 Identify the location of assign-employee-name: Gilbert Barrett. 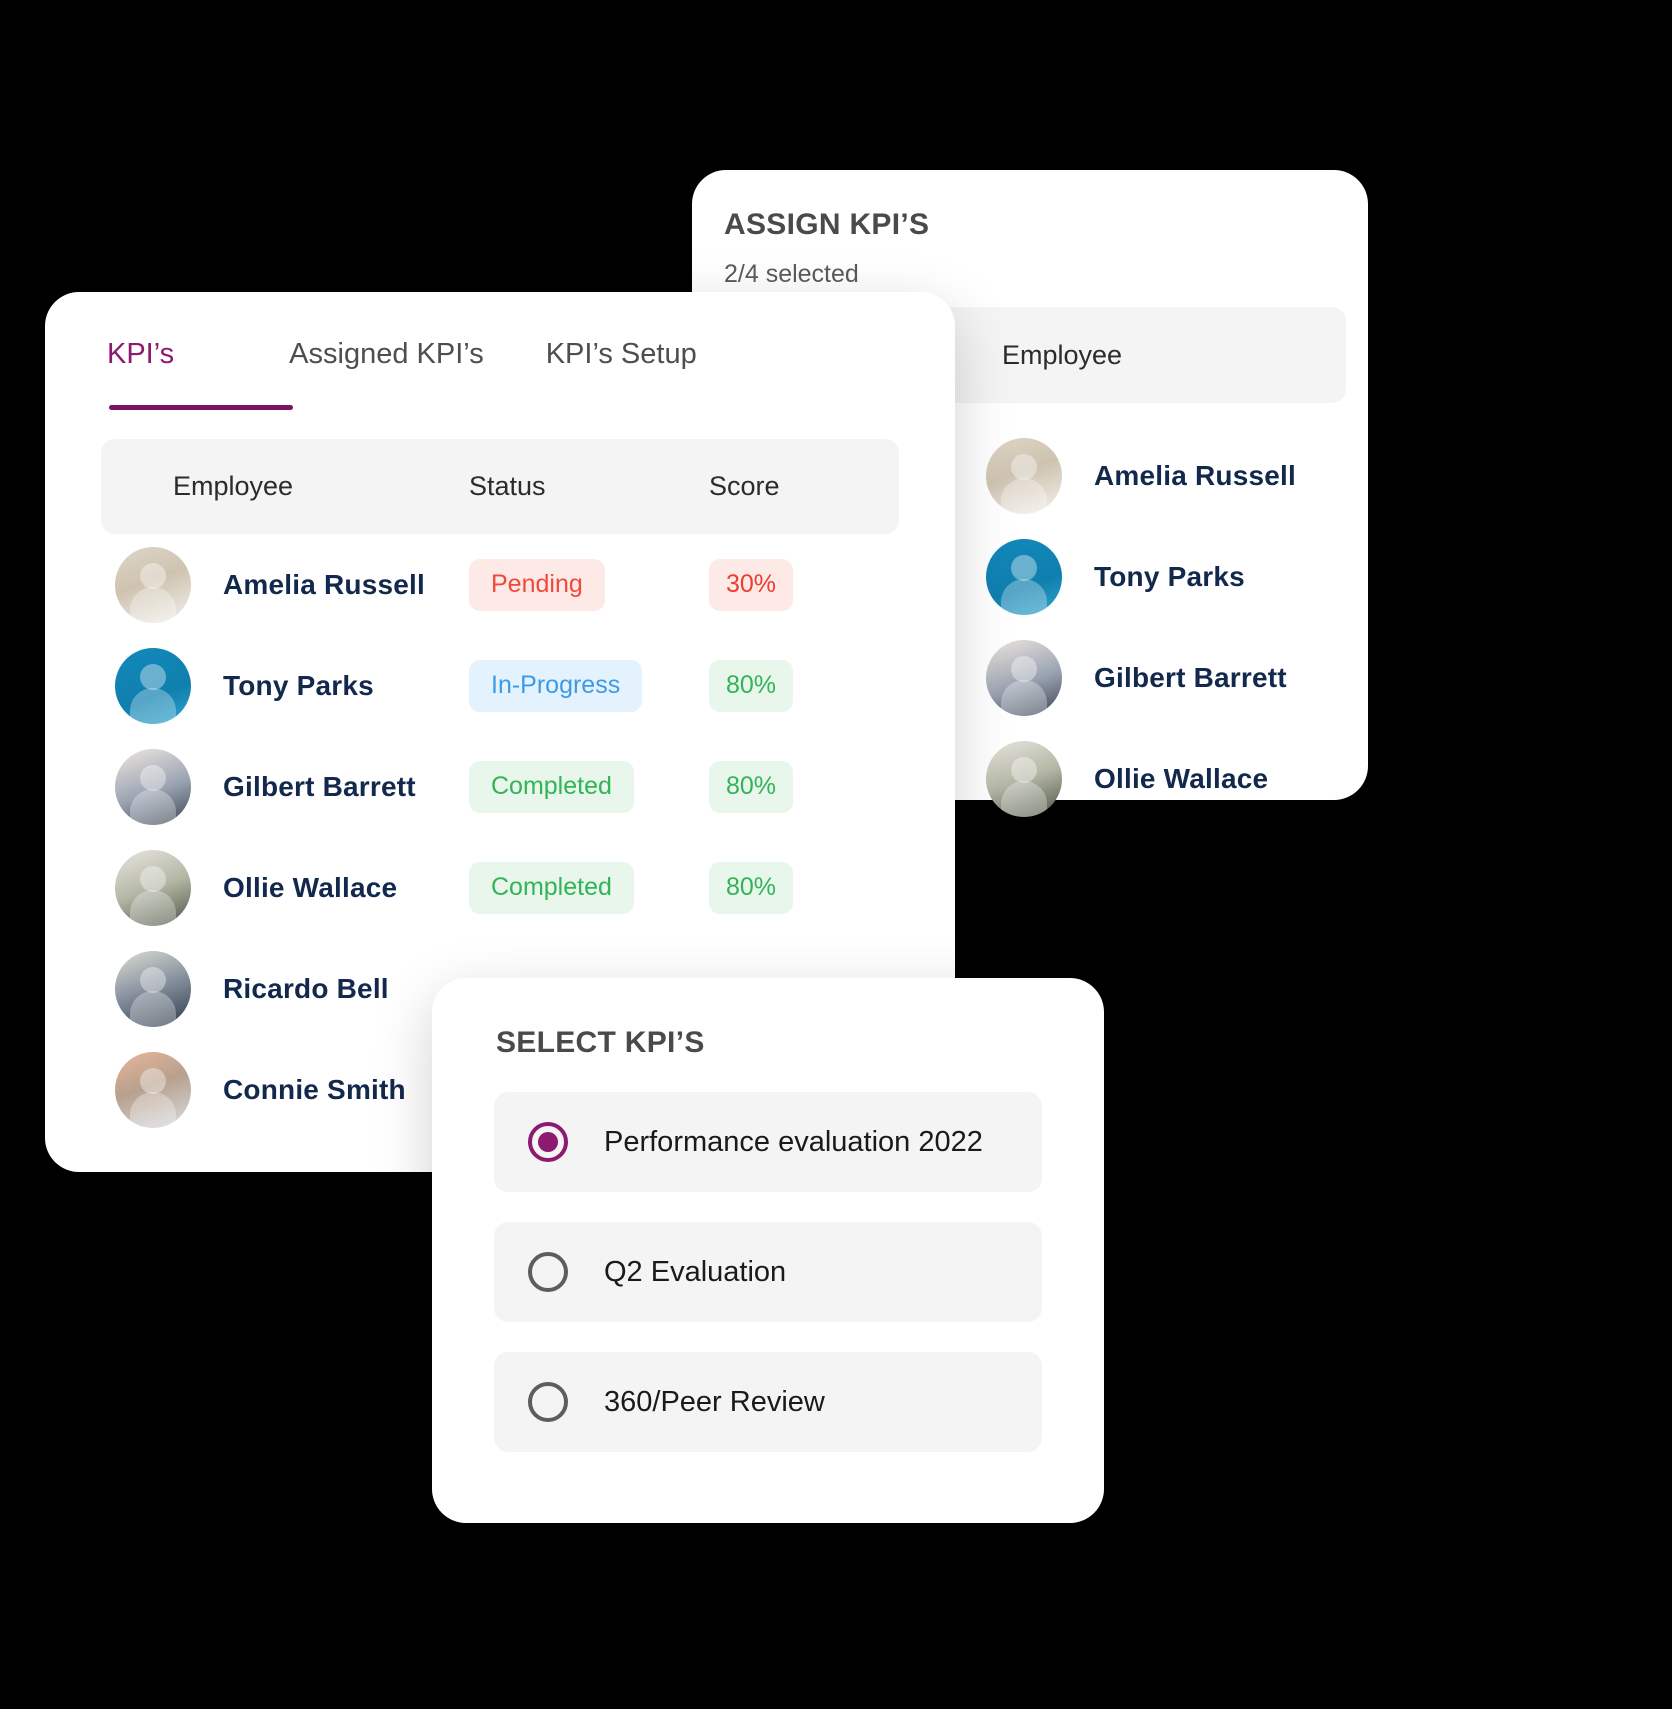
(1190, 677).